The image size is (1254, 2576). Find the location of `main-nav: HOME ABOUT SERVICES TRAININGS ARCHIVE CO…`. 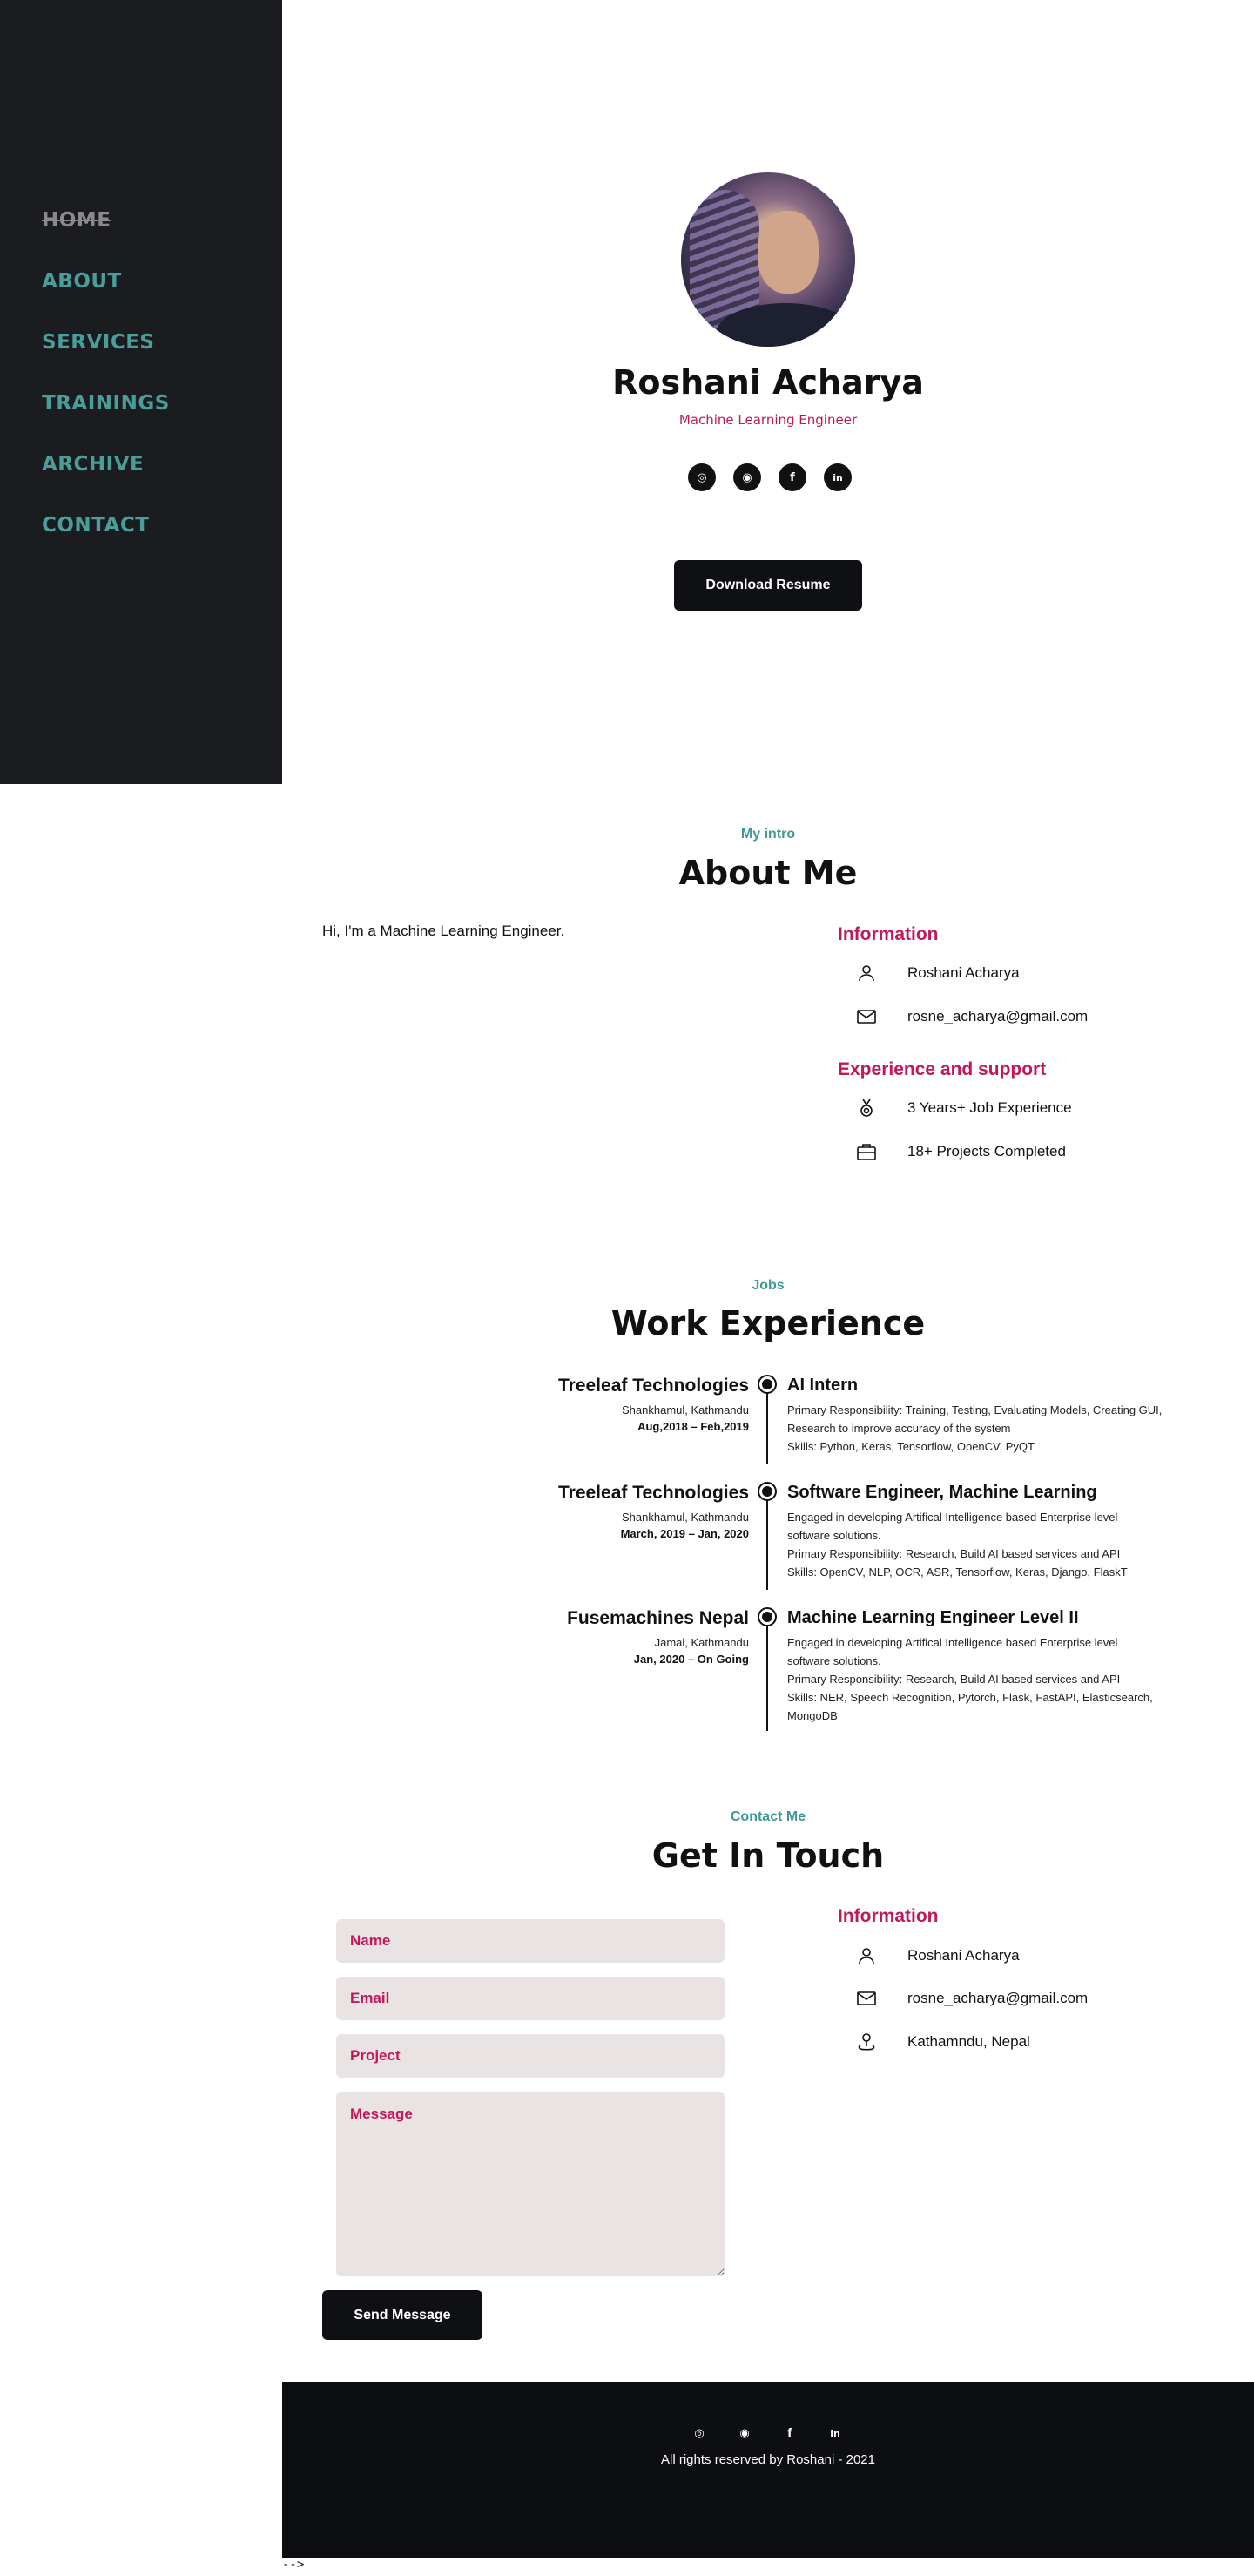

main-nav: HOME ABOUT SERVICES TRAININGS ARCHIVE CO… is located at coordinates (106, 372).